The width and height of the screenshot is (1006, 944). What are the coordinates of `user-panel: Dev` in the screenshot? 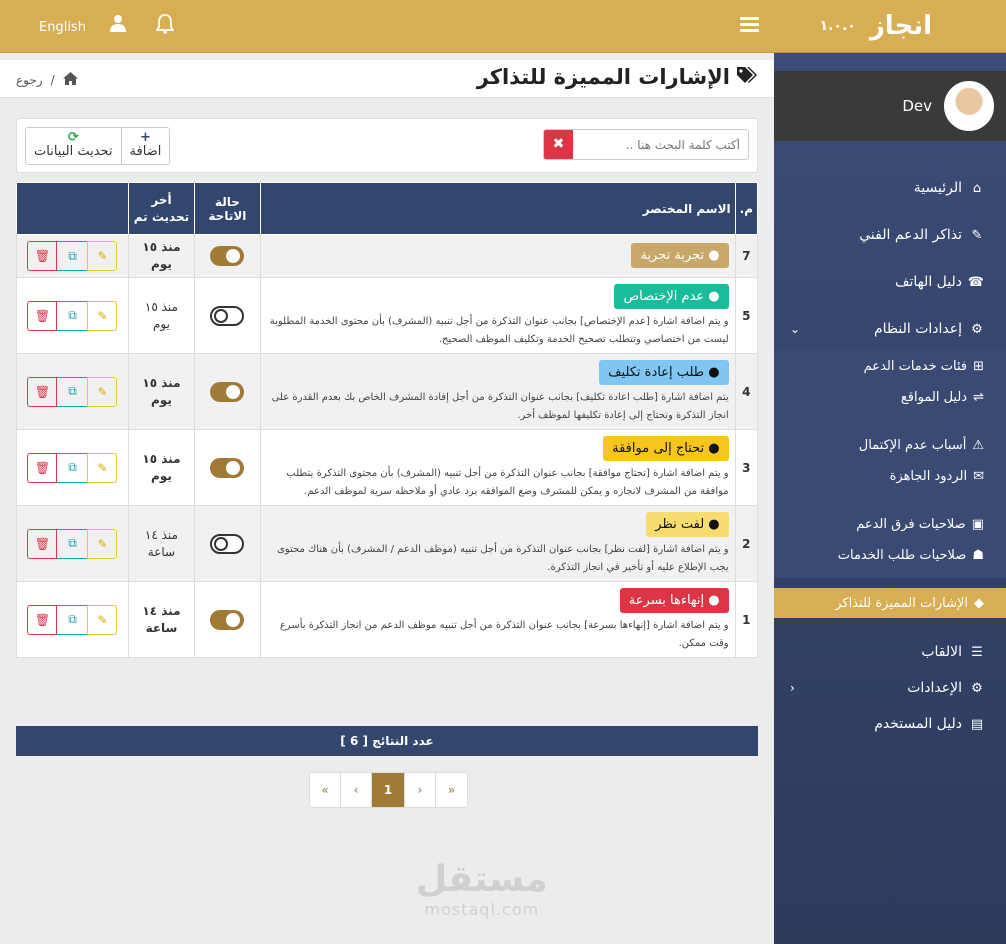 It's located at (890, 106).